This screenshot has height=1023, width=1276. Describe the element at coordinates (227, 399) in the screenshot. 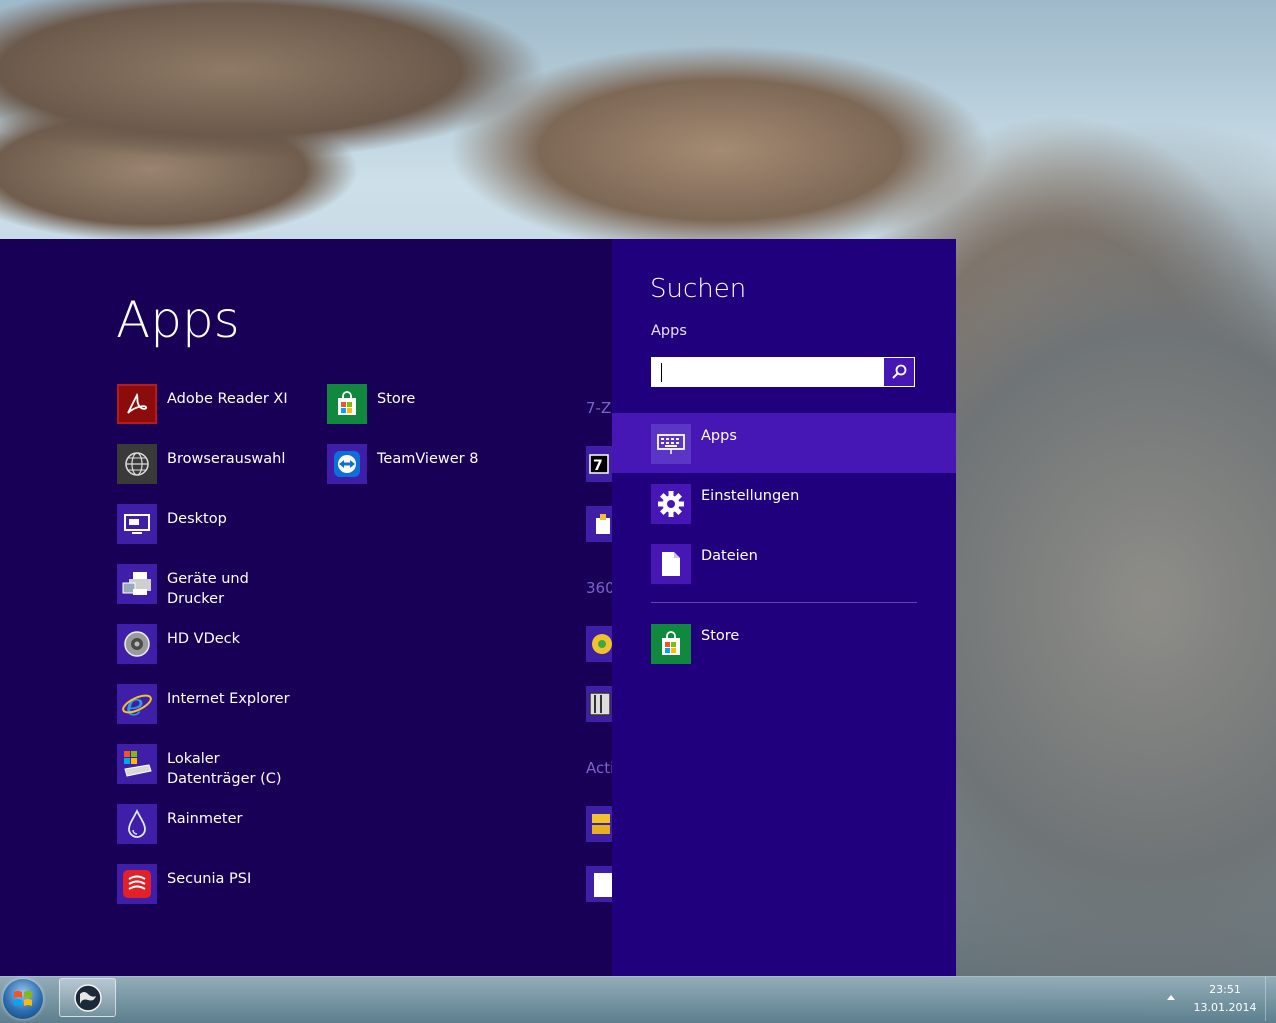

I see `app-label: Adobe Reader XI` at that location.